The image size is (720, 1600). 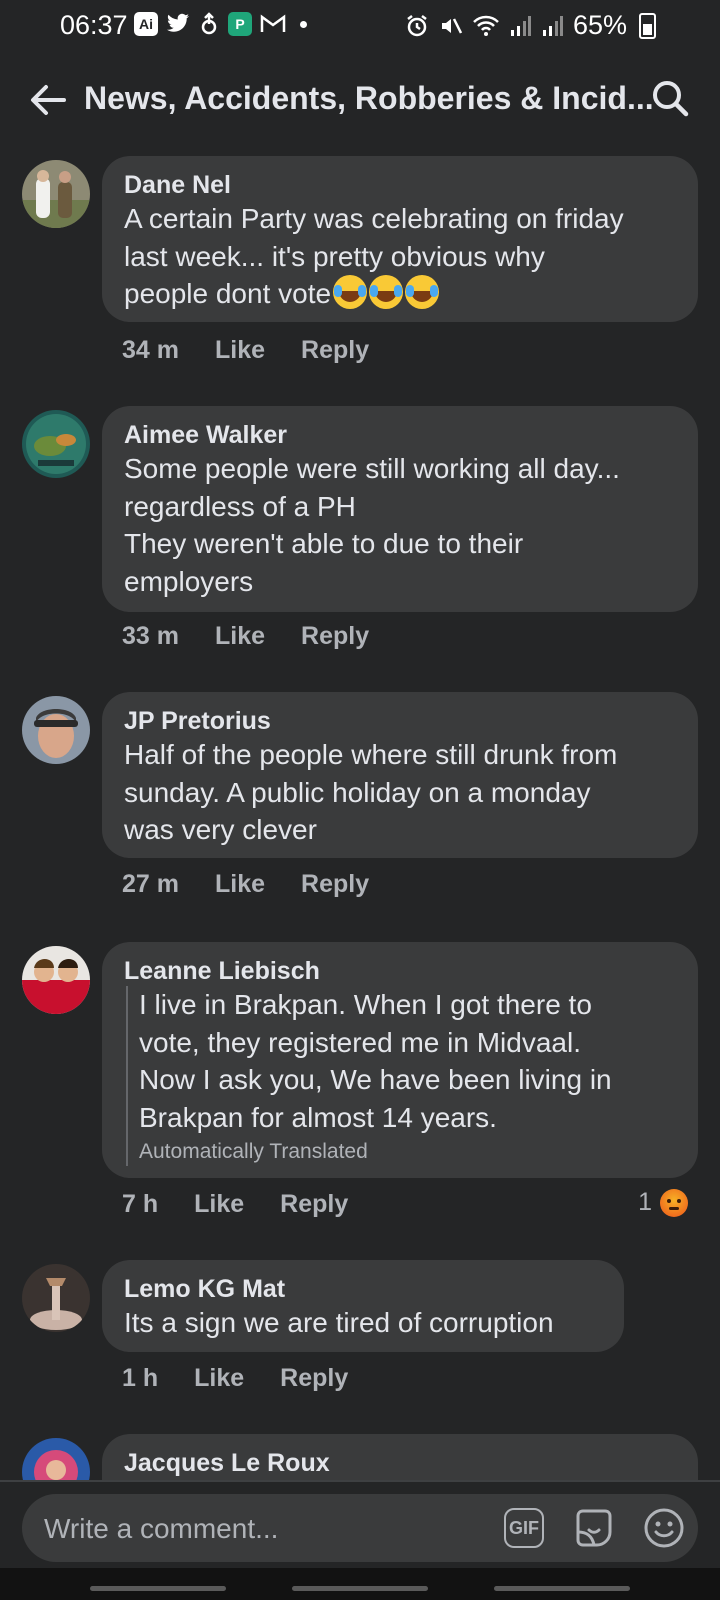 I want to click on emoji-icon, so click(x=664, y=1528).